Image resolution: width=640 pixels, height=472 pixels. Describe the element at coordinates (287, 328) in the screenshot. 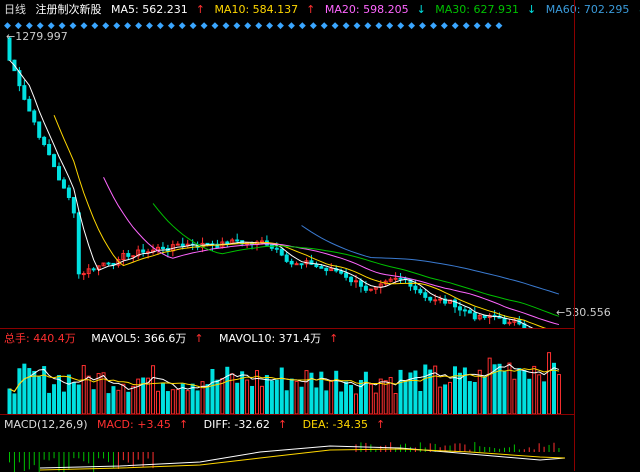

I see `panel-divider` at that location.